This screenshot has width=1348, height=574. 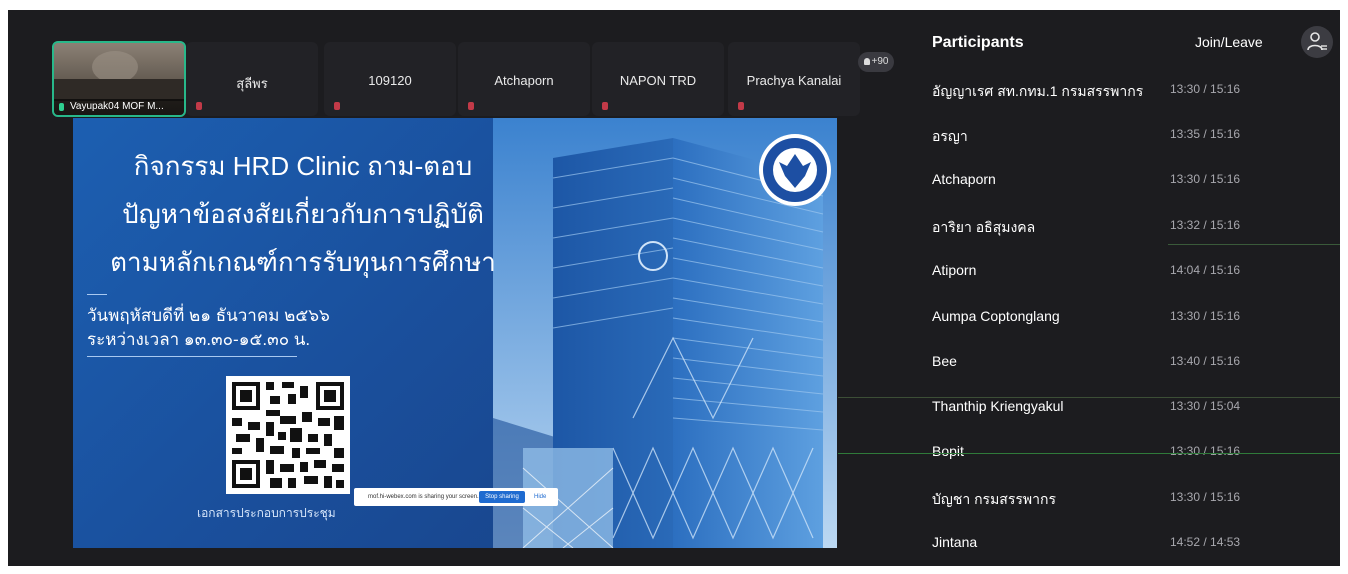 What do you see at coordinates (61, 107) in the screenshot?
I see `mic-on-icon` at bounding box center [61, 107].